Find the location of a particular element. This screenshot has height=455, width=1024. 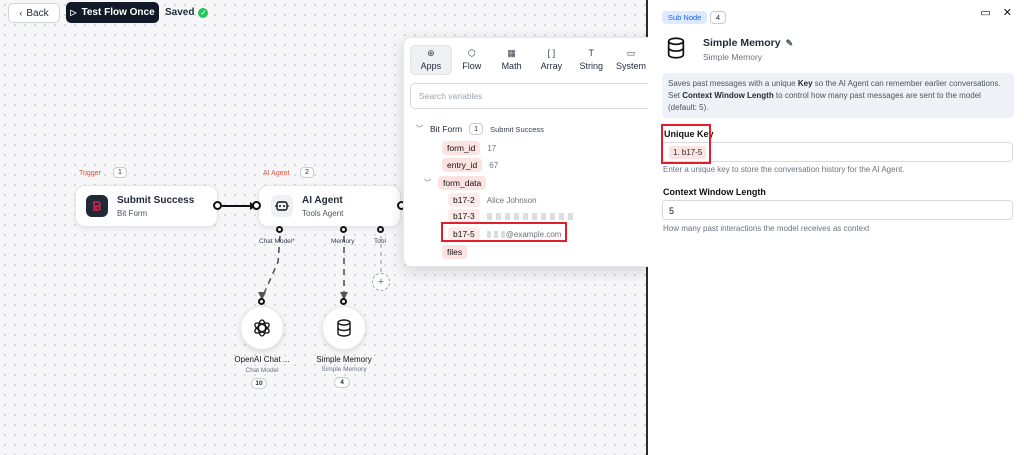

trigger-title: Submit Success is located at coordinates (156, 200).